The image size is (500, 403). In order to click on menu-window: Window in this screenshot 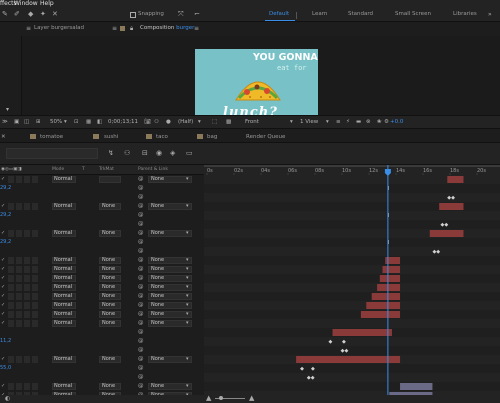, I will do `click(26, 4)`.